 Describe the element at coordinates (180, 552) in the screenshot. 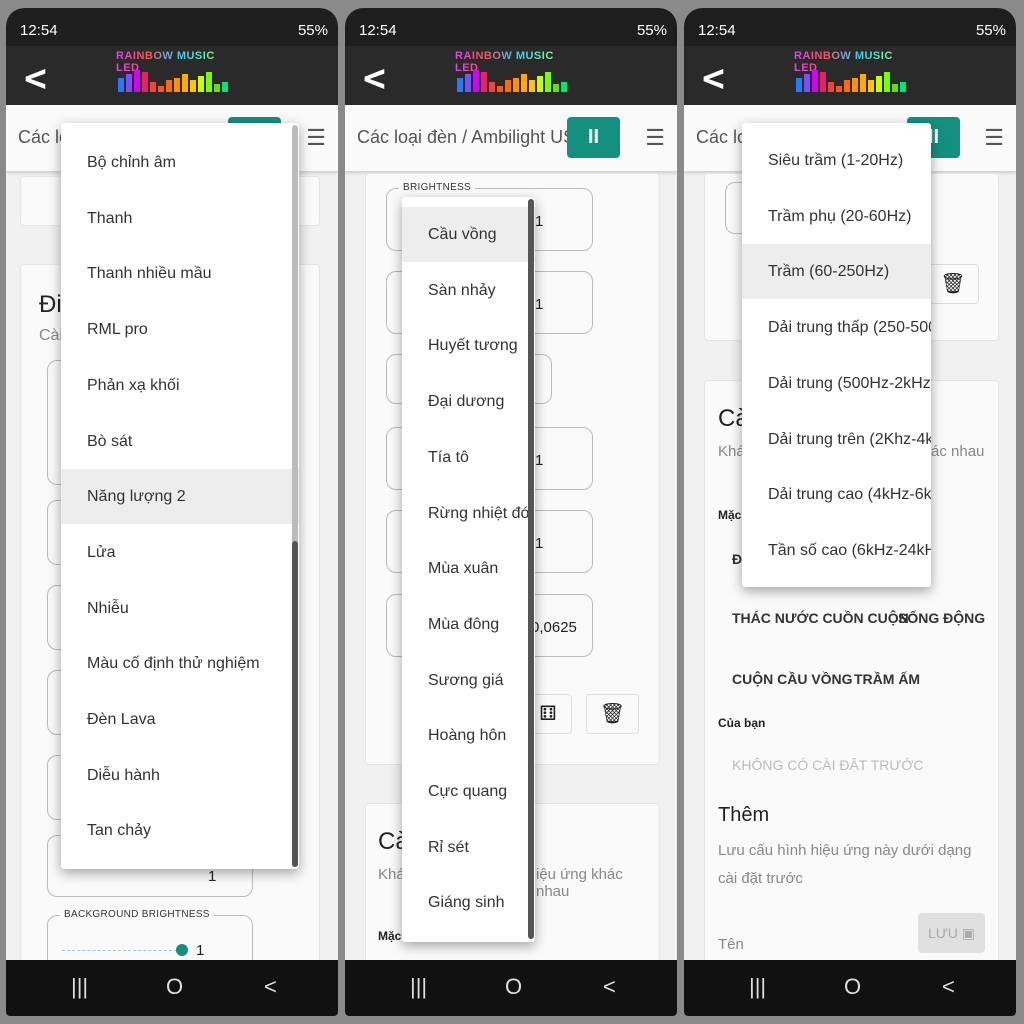

I see `menu-item: Lửa` at that location.